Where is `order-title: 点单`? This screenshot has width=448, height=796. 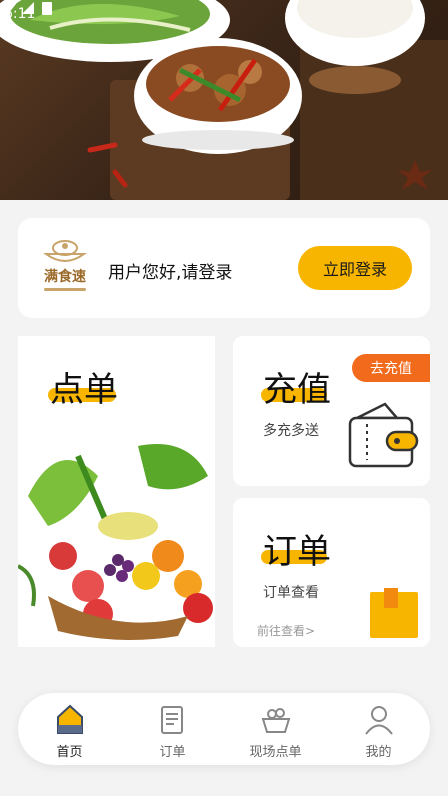
order-title: 点单 is located at coordinates (84, 390).